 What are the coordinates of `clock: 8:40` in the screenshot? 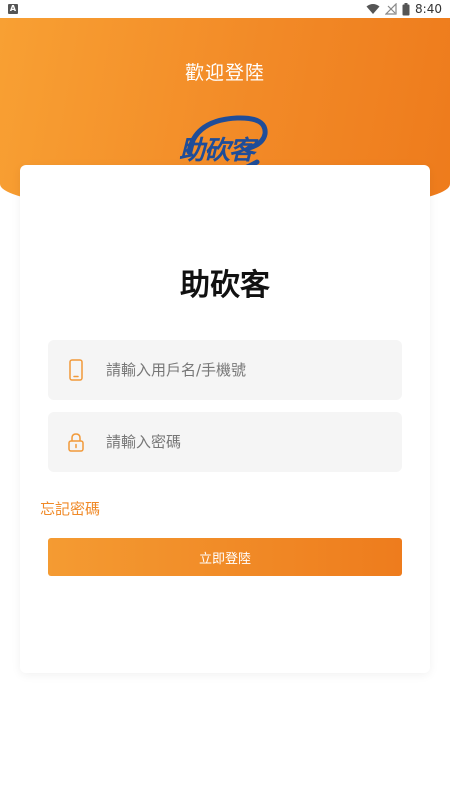 It's located at (428, 9).